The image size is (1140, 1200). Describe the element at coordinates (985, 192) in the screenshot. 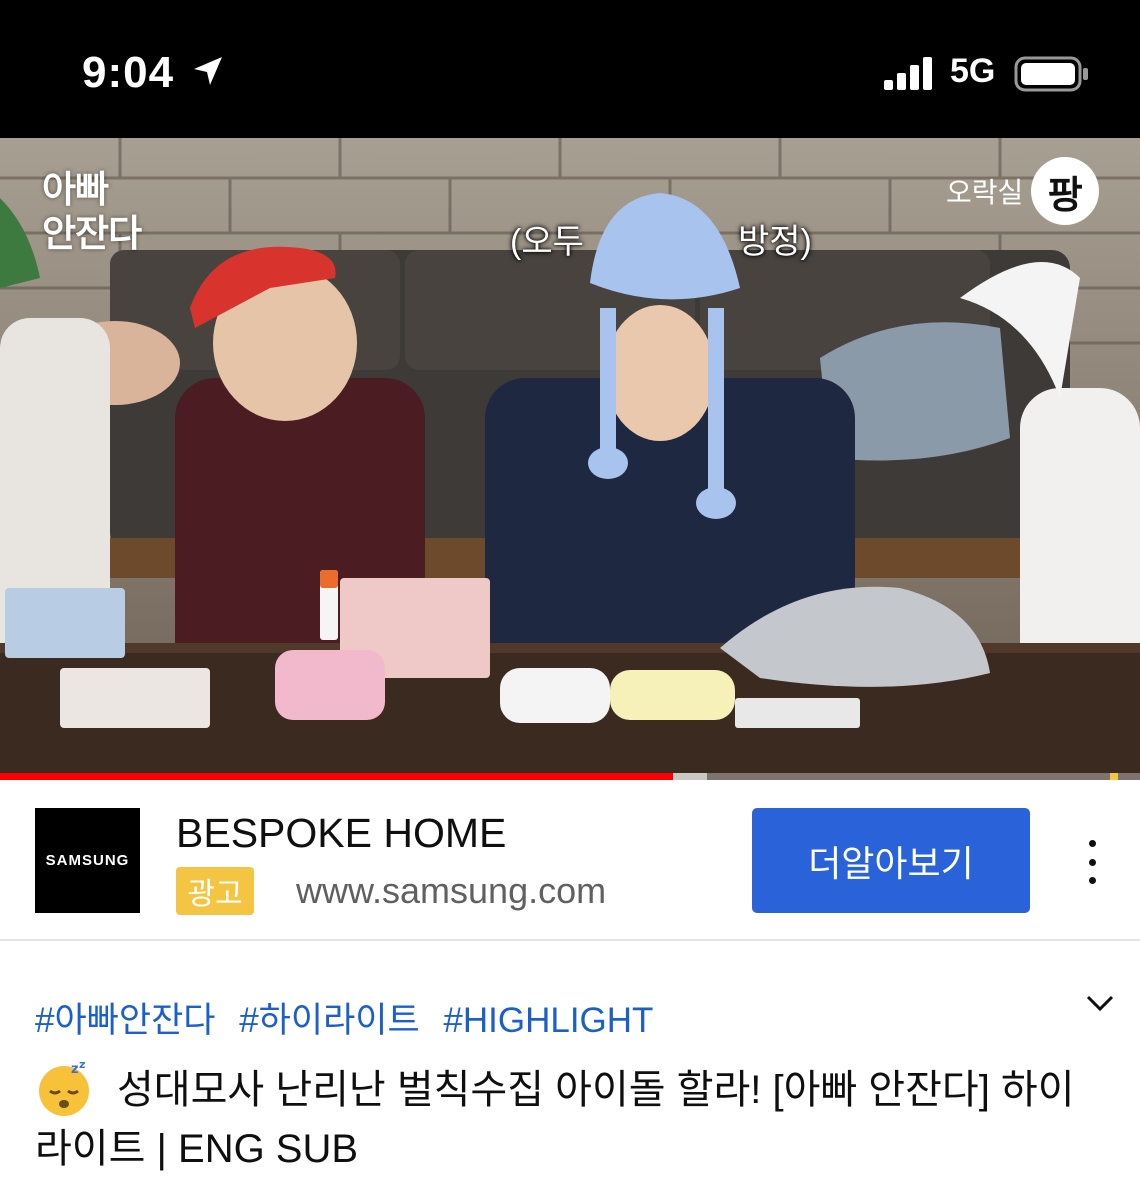

I see `channel-logo-text: 오락실` at that location.